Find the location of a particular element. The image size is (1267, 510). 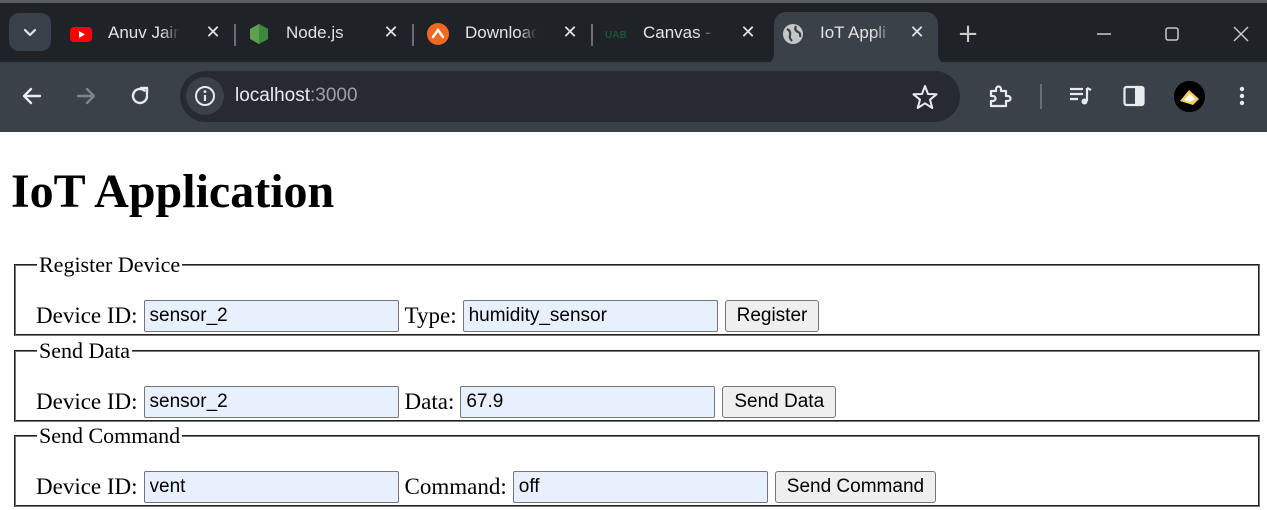

data-label: Data: is located at coordinates (429, 401).